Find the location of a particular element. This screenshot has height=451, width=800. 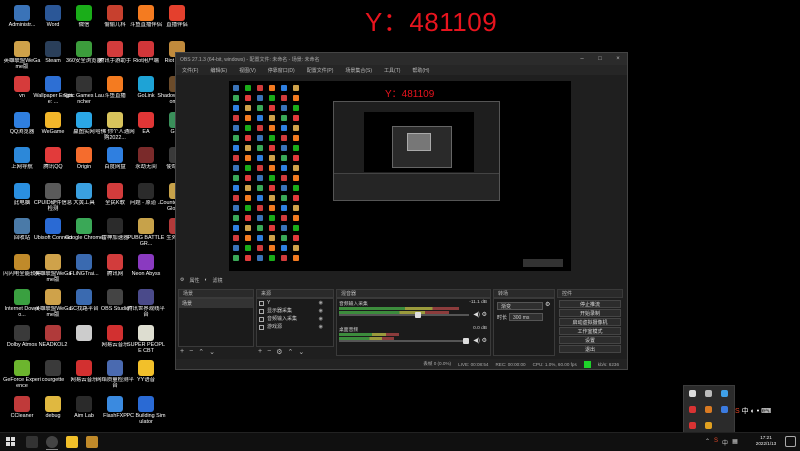

rec-timer: REC: 00:00:00 is located at coordinates (510, 364).